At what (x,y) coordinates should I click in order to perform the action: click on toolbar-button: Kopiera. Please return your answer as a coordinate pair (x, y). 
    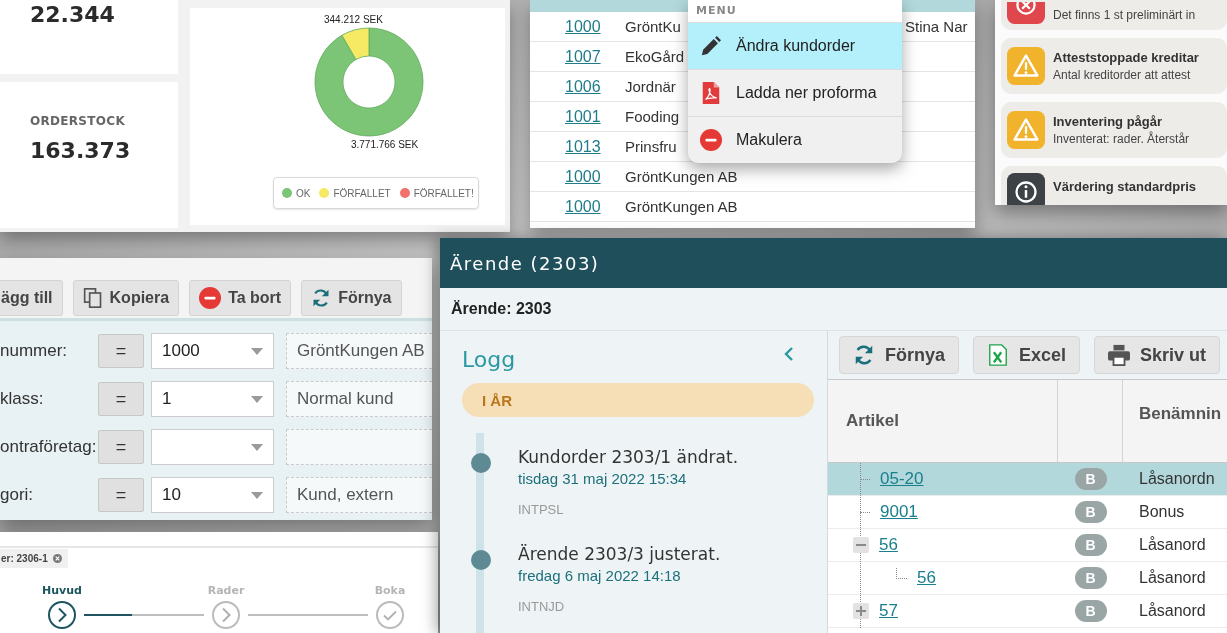
    Looking at the image, I should click on (126, 298).